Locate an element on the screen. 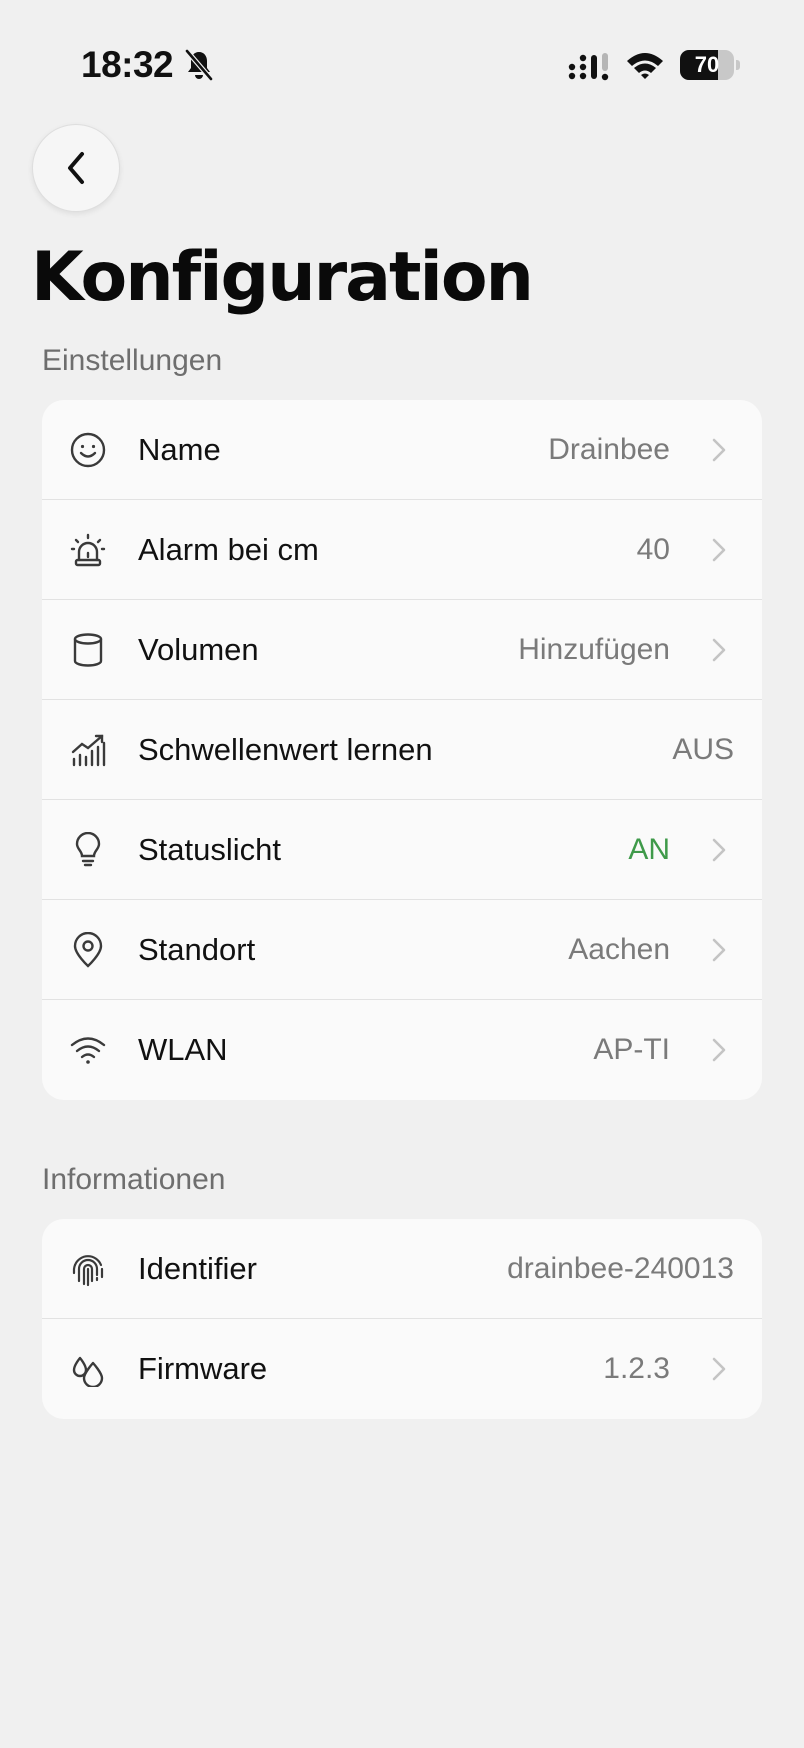 This screenshot has height=1748, width=804. row-value: Hinzufügen is located at coordinates (594, 649).